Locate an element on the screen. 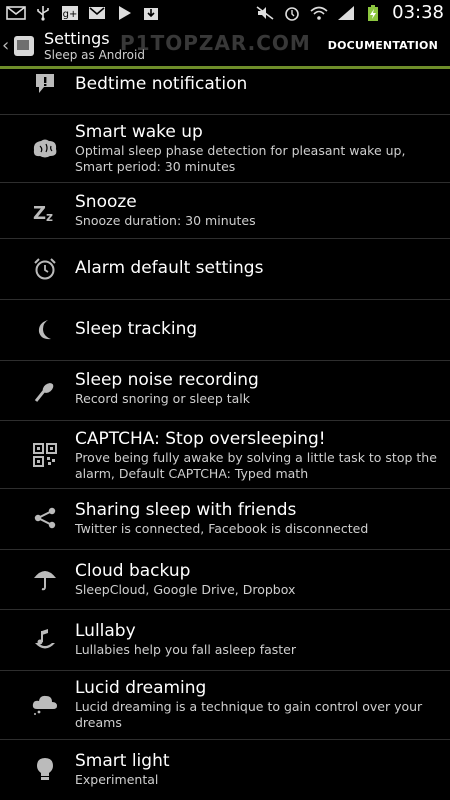 The height and width of the screenshot is (800, 450). list-item-summary: Snooze duration: 30 minutes is located at coordinates (165, 220).